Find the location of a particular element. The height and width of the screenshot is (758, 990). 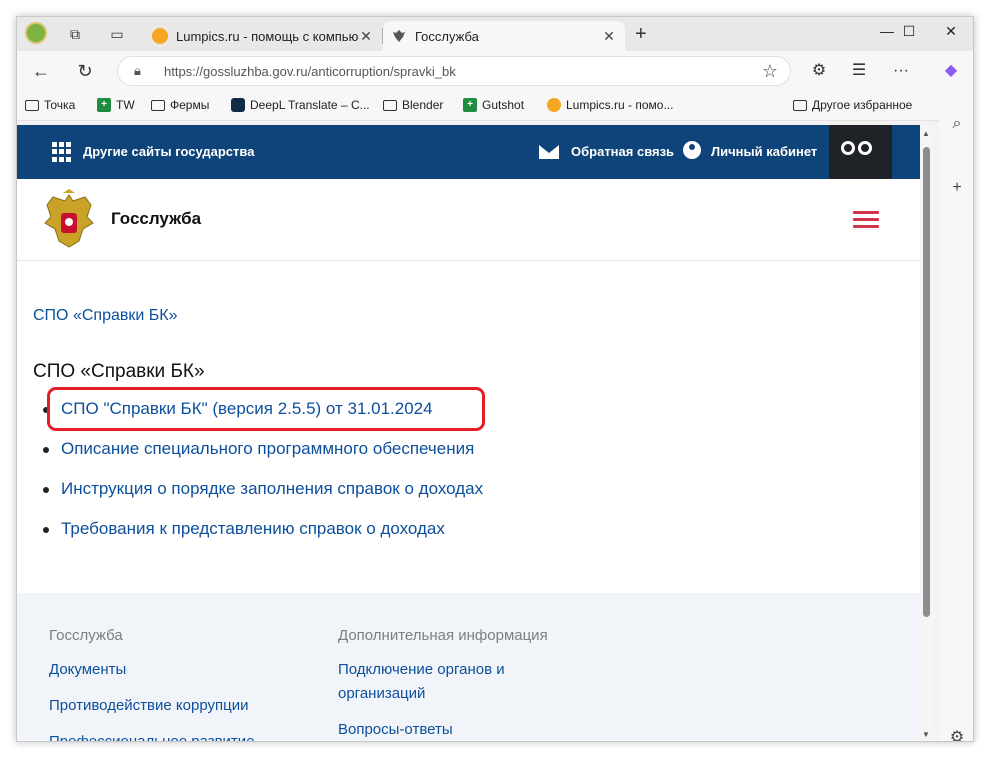

bookmark-label: Blender is located at coordinates (423, 105).